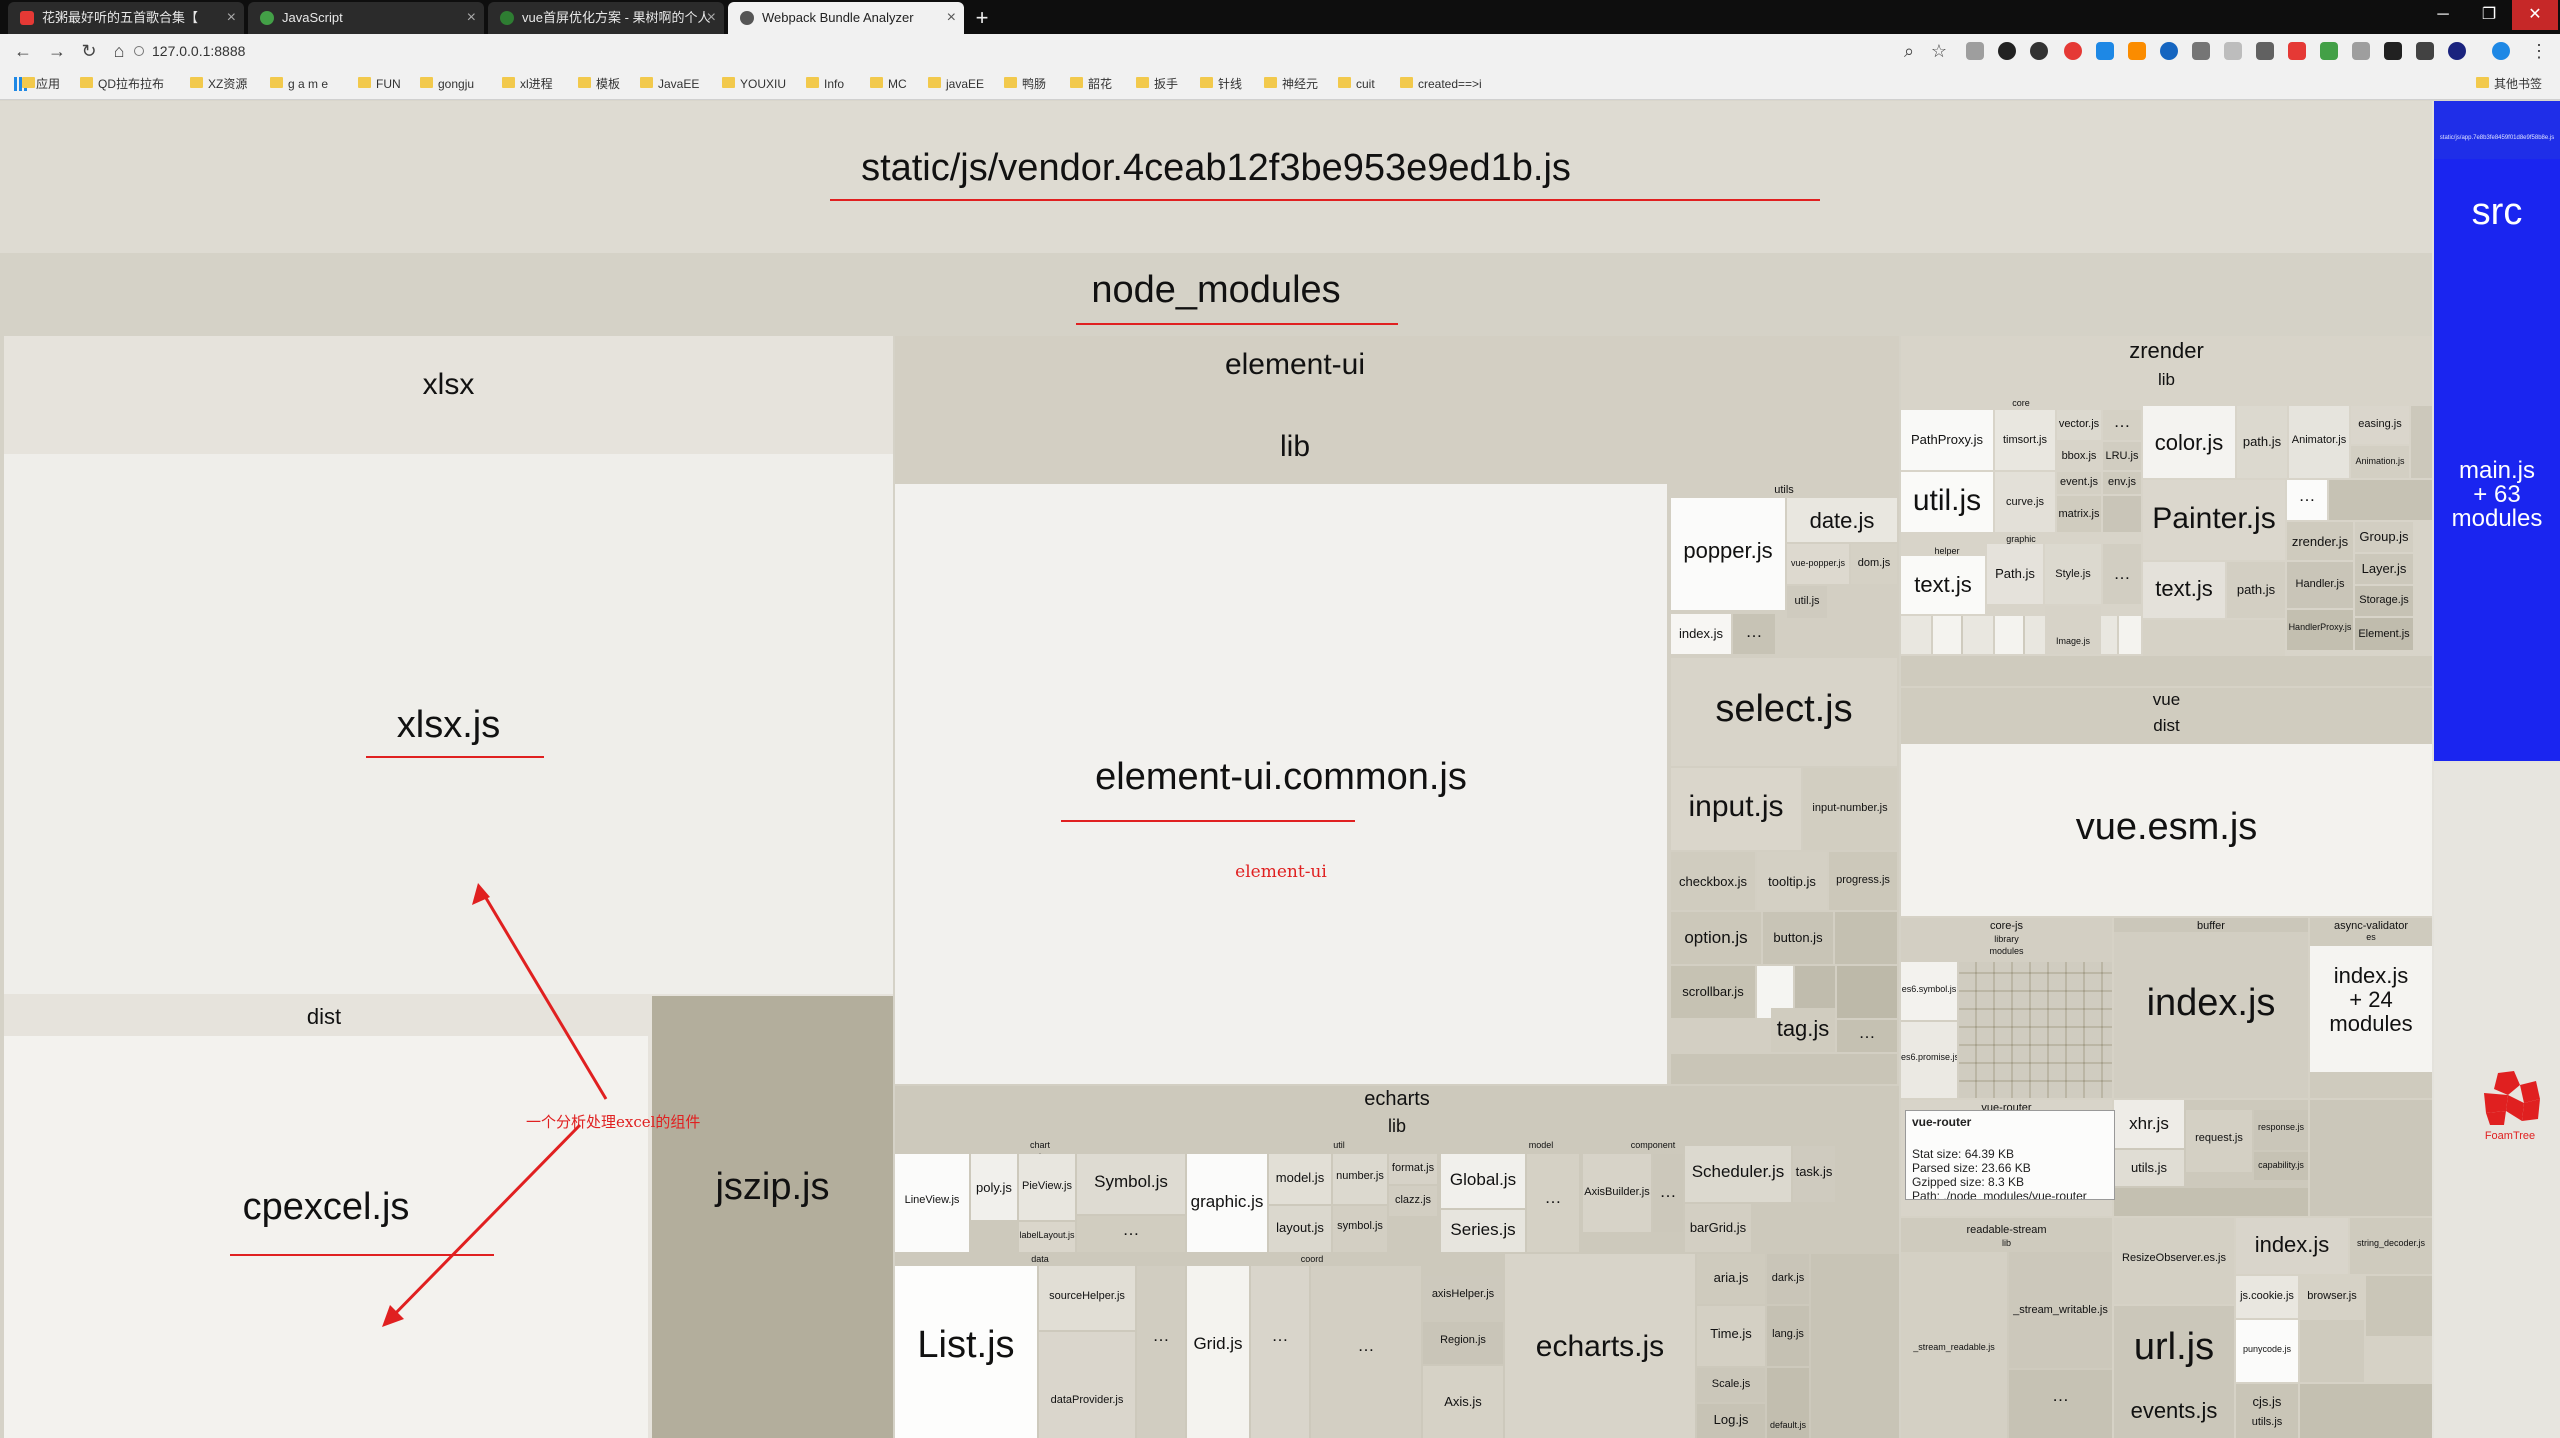  Describe the element at coordinates (2380, 425) in the screenshot. I see `easing-module: easing.js` at that location.